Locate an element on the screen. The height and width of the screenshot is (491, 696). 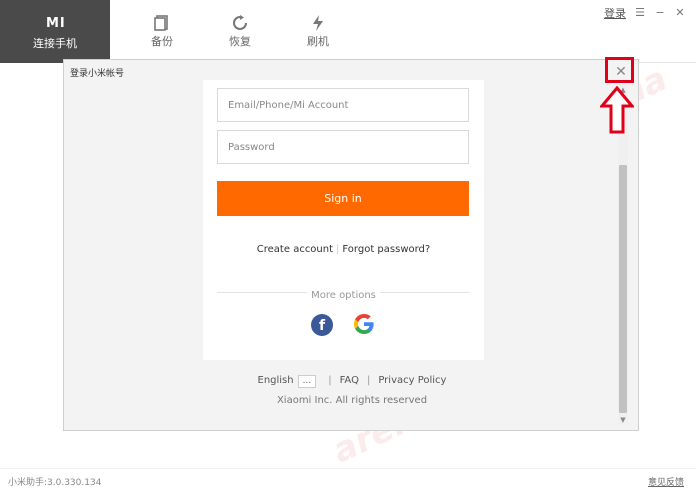
scroll-down-icon: ▼ is located at coordinates (623, 420).